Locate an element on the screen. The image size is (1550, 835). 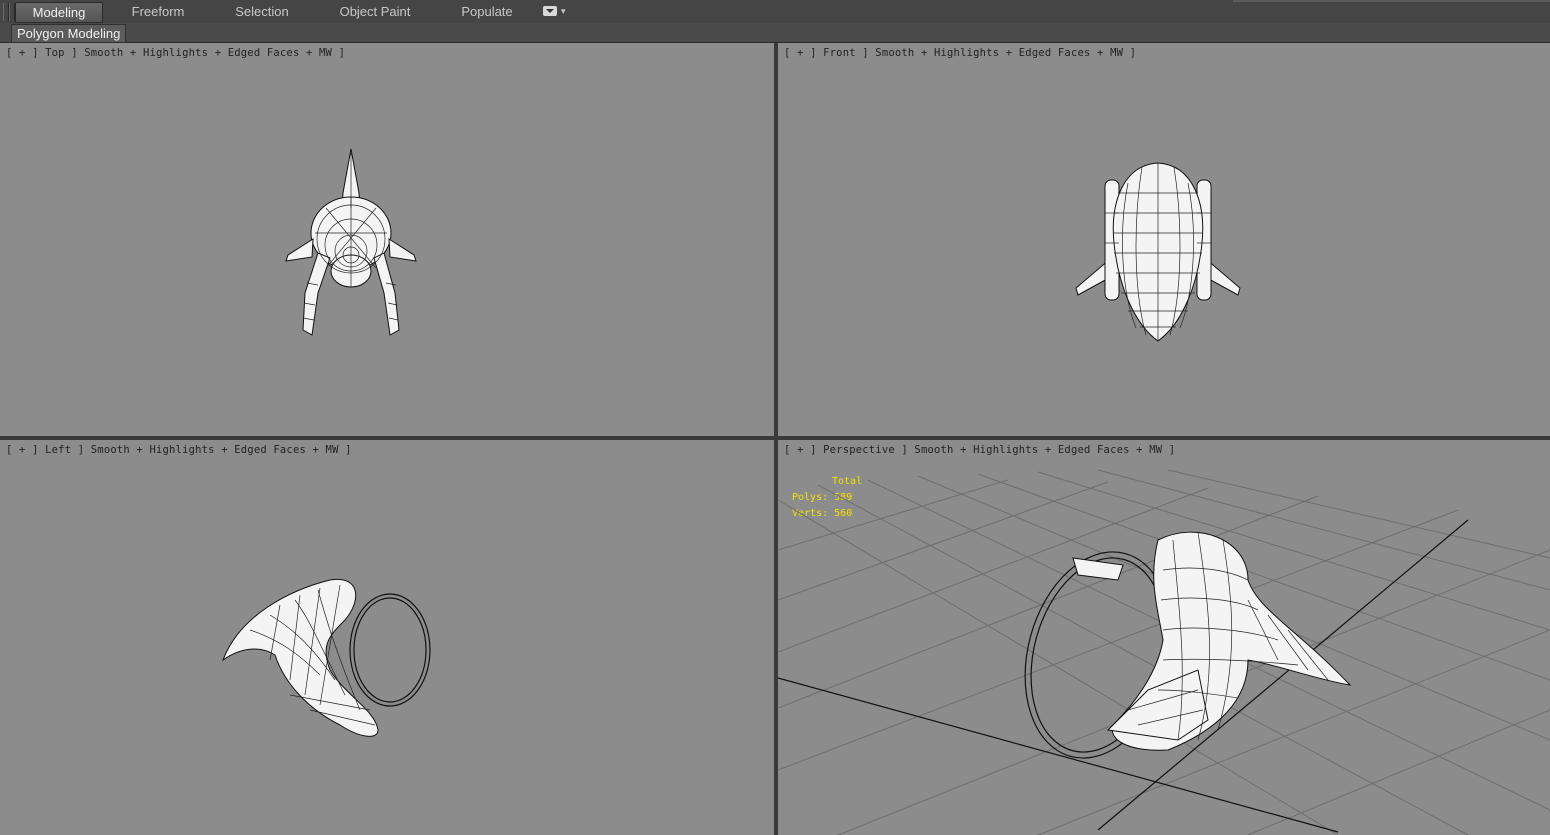
model-left-view is located at coordinates (326, 657).